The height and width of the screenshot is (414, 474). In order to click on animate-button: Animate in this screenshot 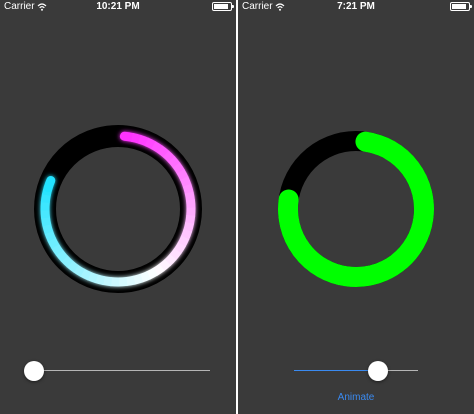, I will do `click(356, 397)`.